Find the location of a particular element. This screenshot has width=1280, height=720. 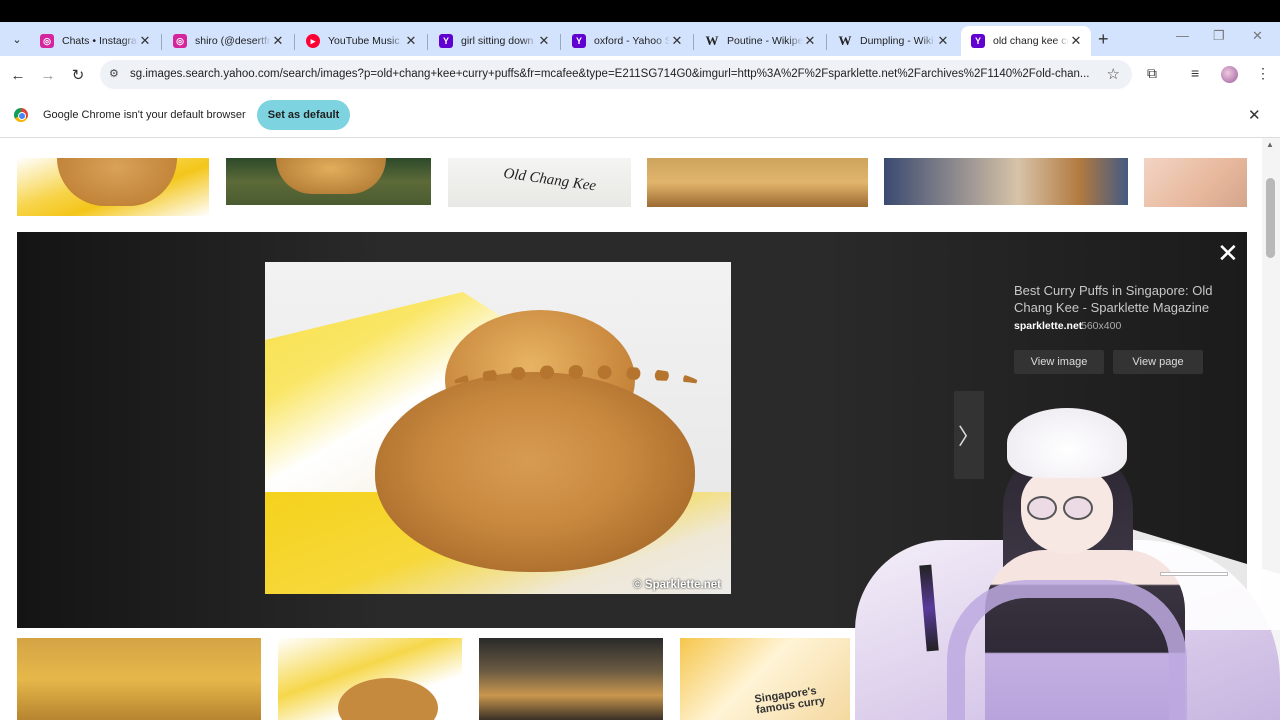

tab-yahoo-oxford: Y oxford - Yahoo S ✕ is located at coordinates (627, 41).